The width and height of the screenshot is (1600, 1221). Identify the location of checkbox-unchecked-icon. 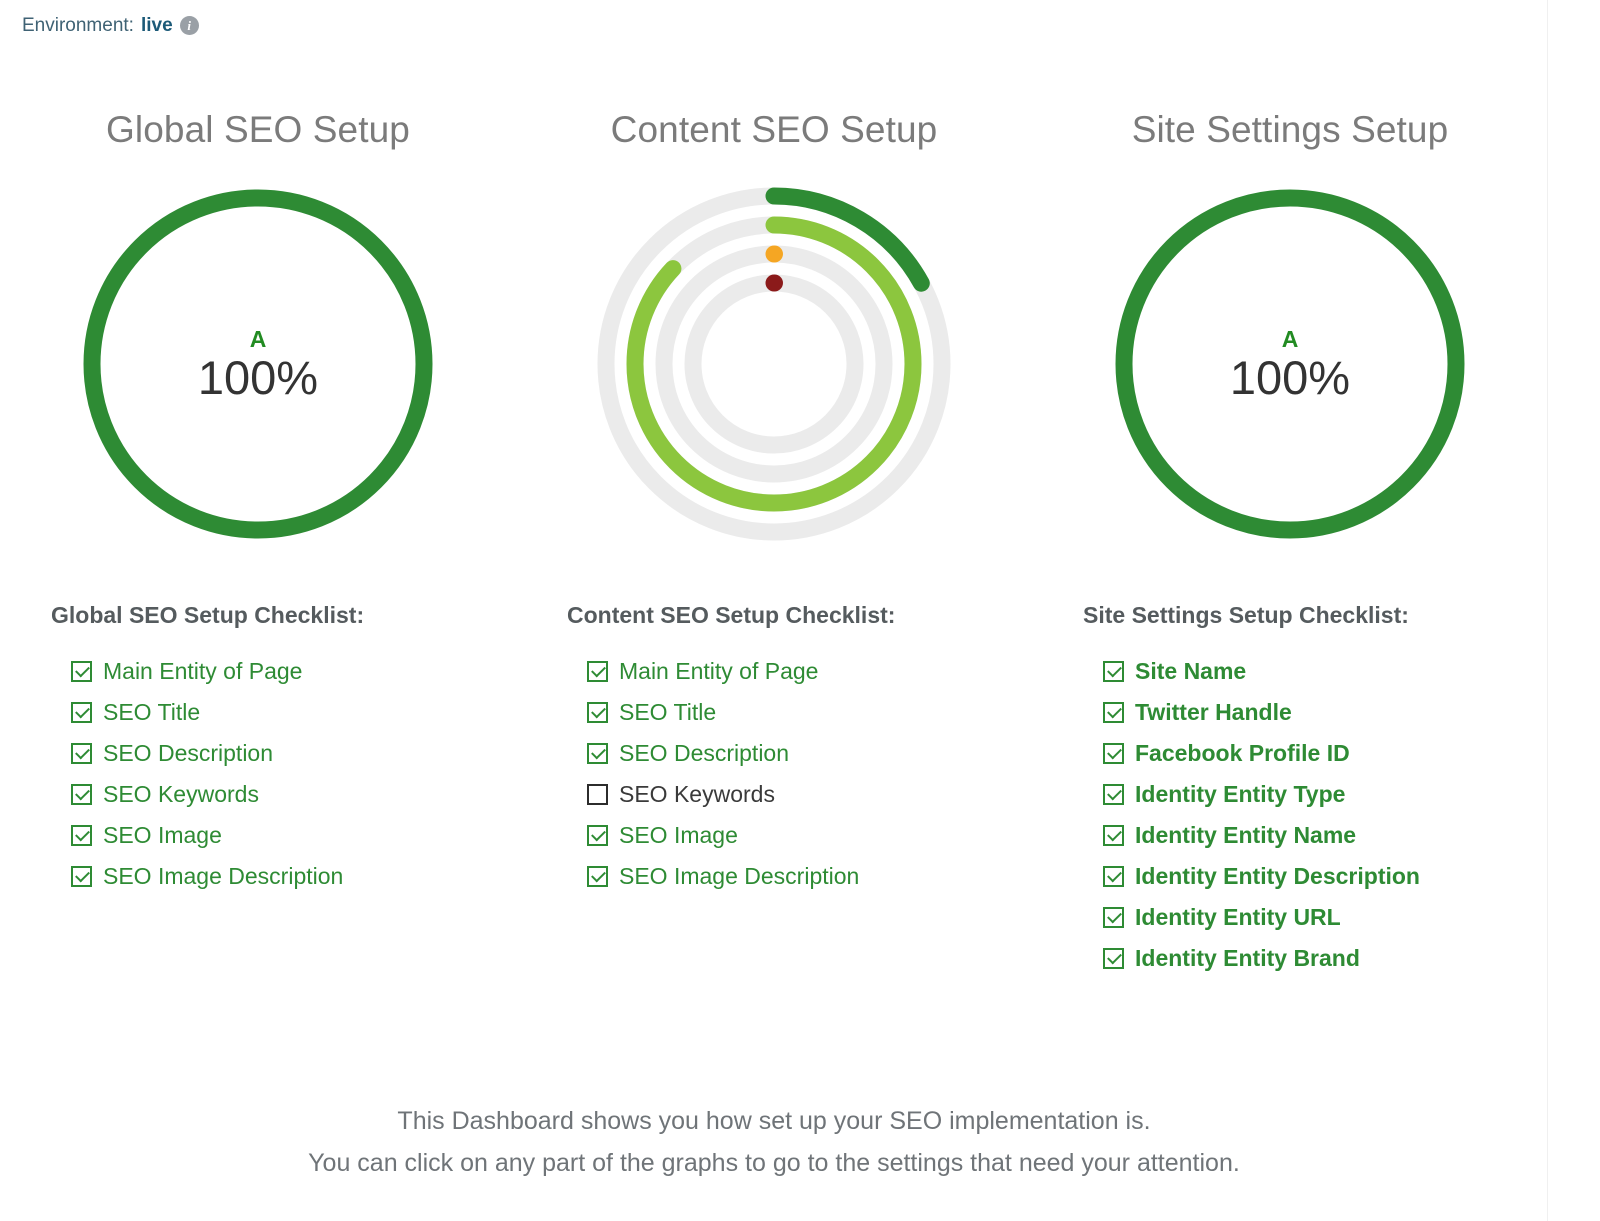
(597, 794).